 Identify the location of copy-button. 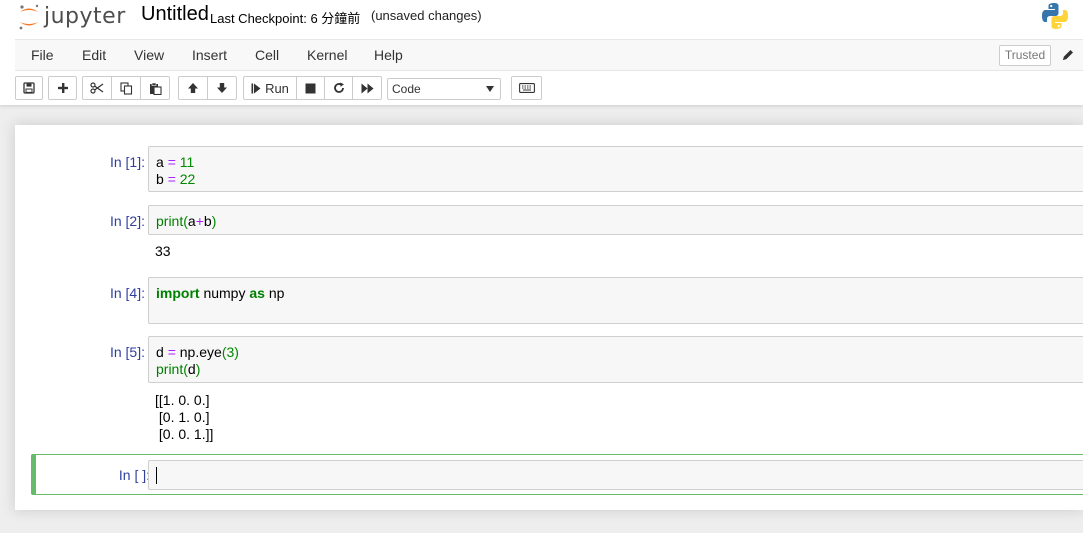
(126, 88).